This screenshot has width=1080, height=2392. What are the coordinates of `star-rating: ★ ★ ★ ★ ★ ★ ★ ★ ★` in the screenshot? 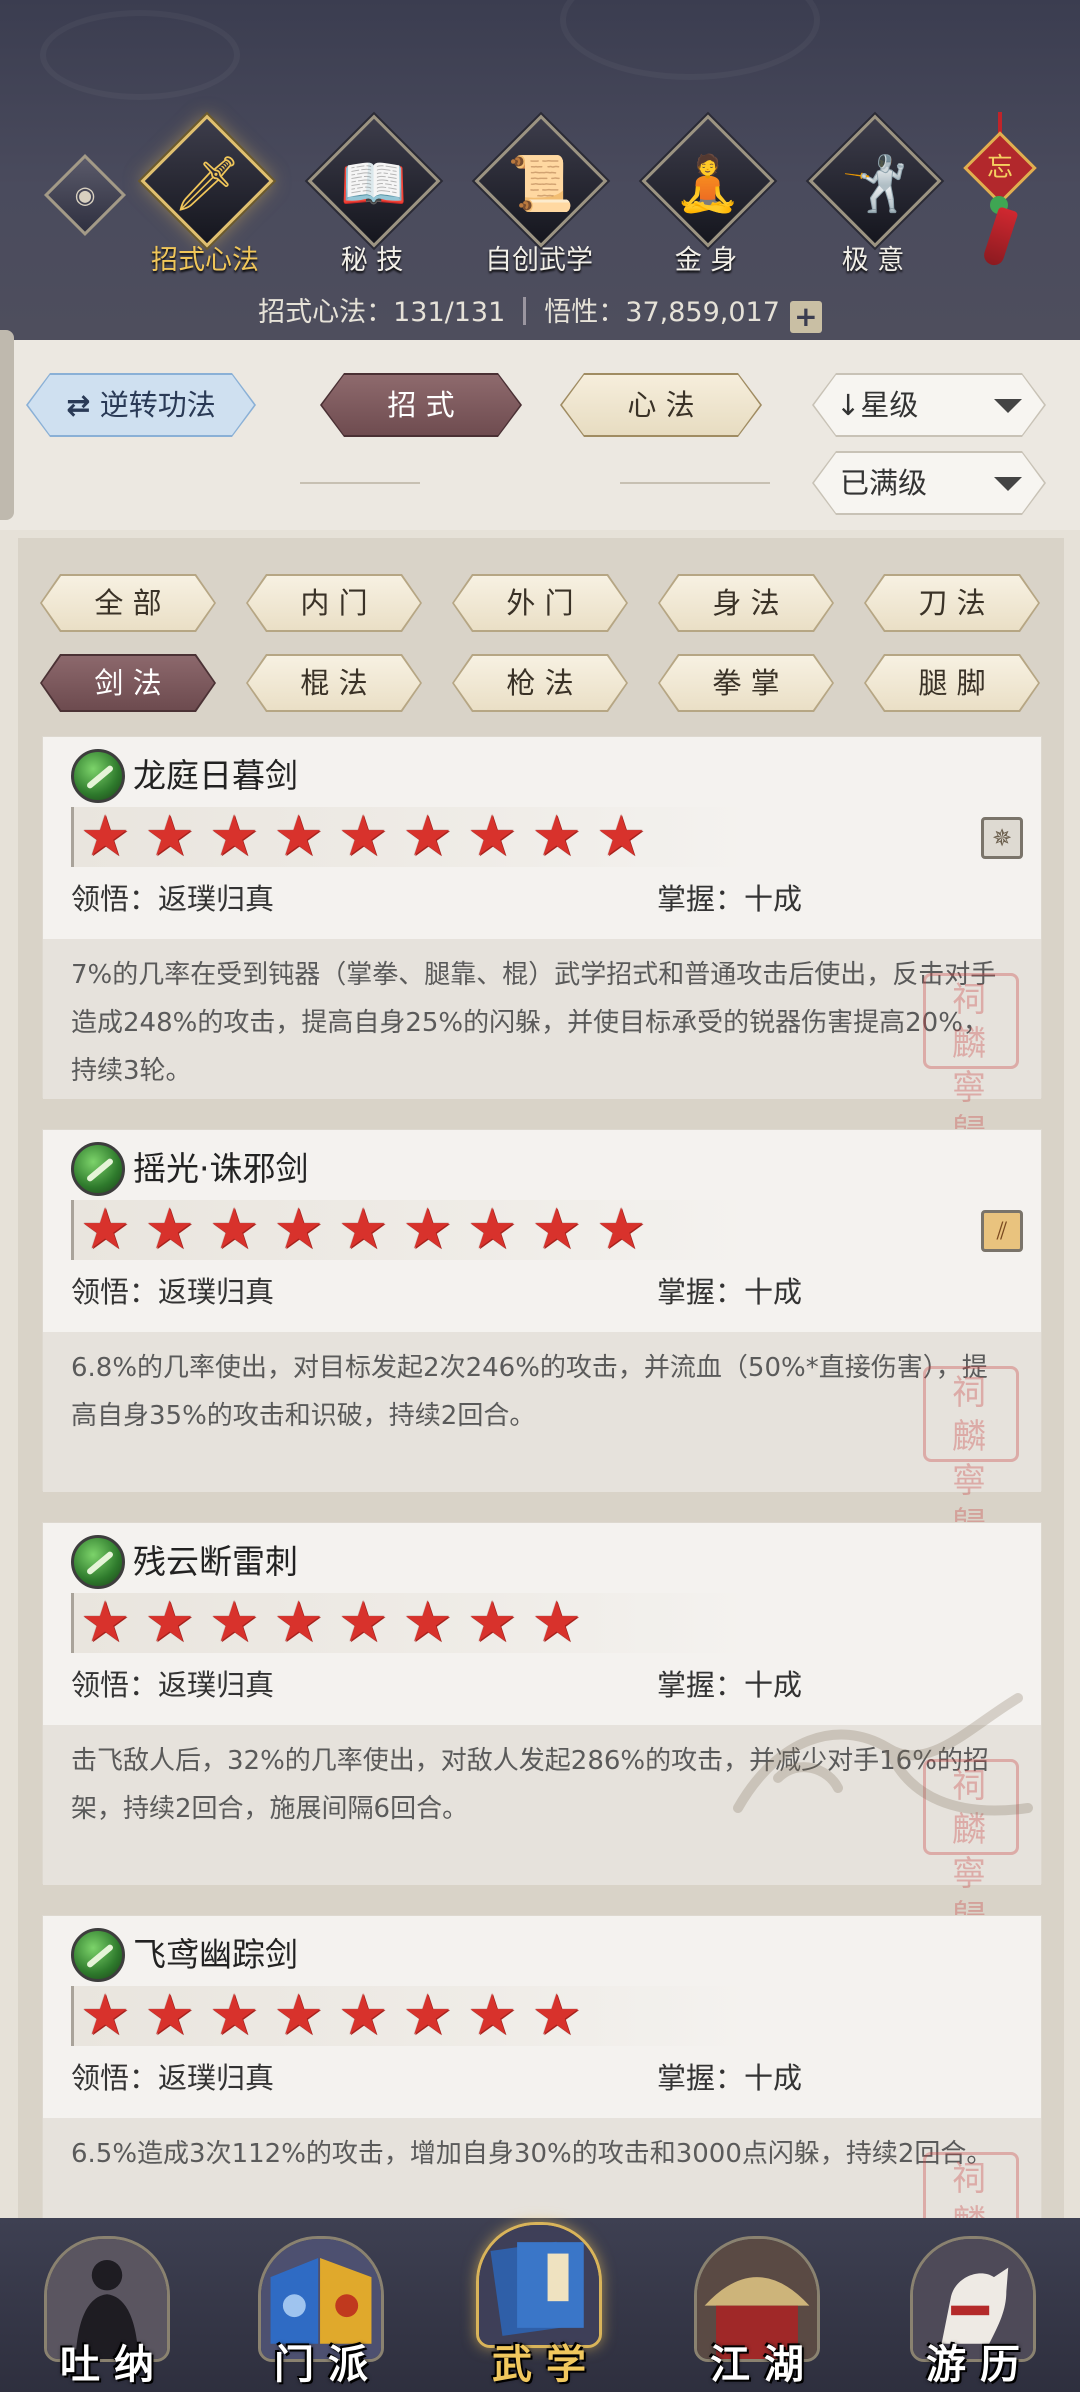 It's located at (411, 837).